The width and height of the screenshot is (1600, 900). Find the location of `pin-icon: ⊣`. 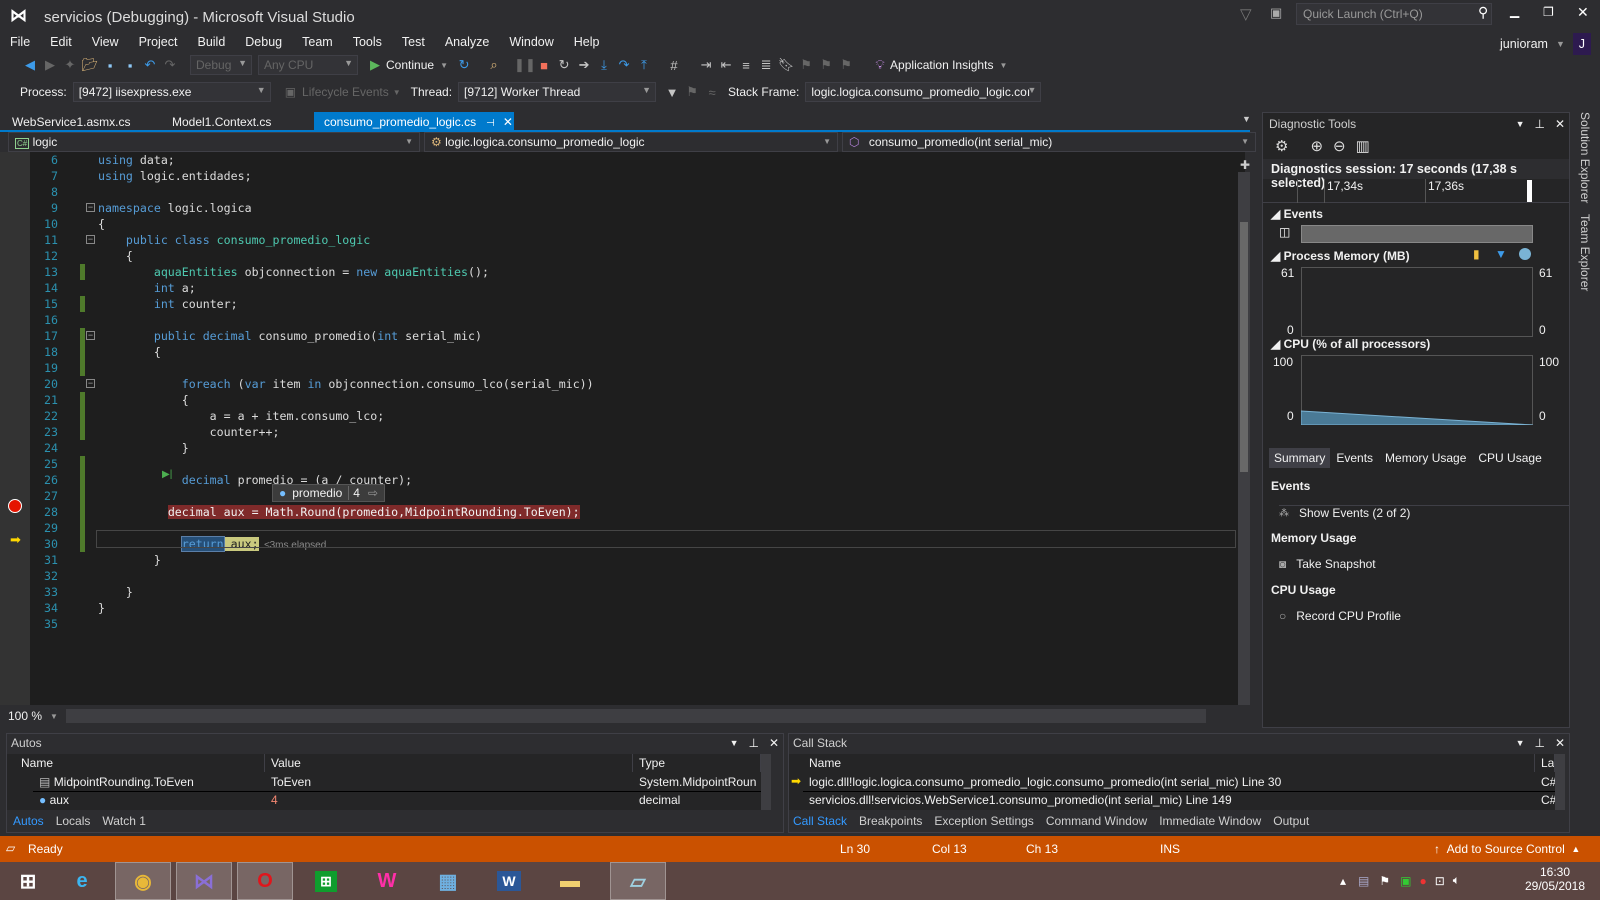

pin-icon: ⊣ is located at coordinates (490, 123).